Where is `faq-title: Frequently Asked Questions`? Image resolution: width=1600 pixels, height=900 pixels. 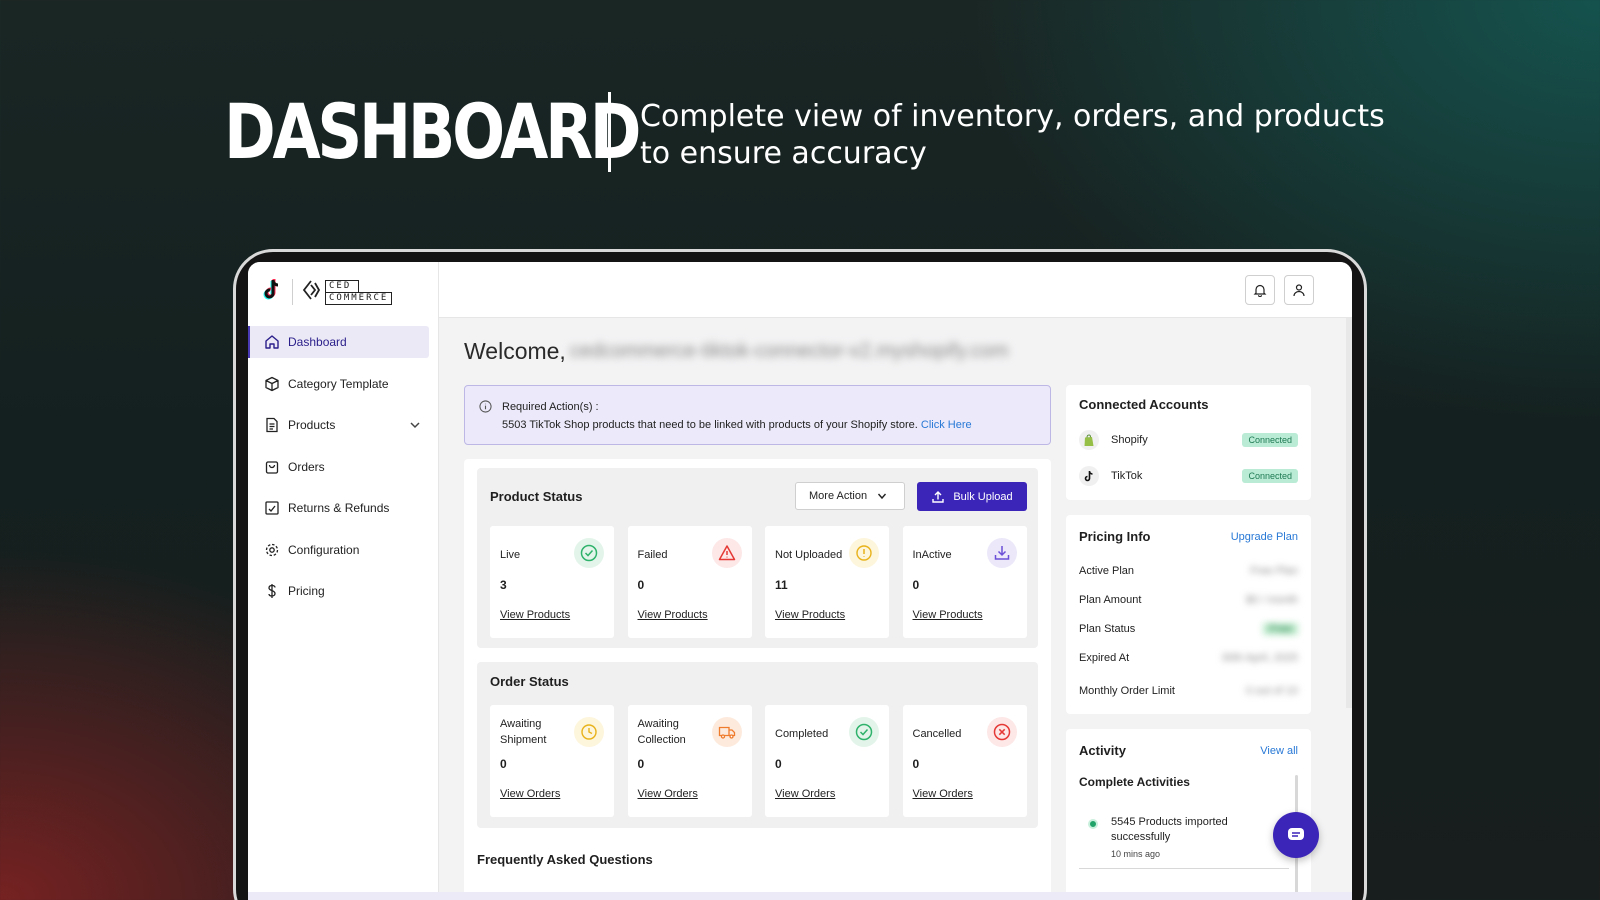 faq-title: Frequently Asked Questions is located at coordinates (565, 859).